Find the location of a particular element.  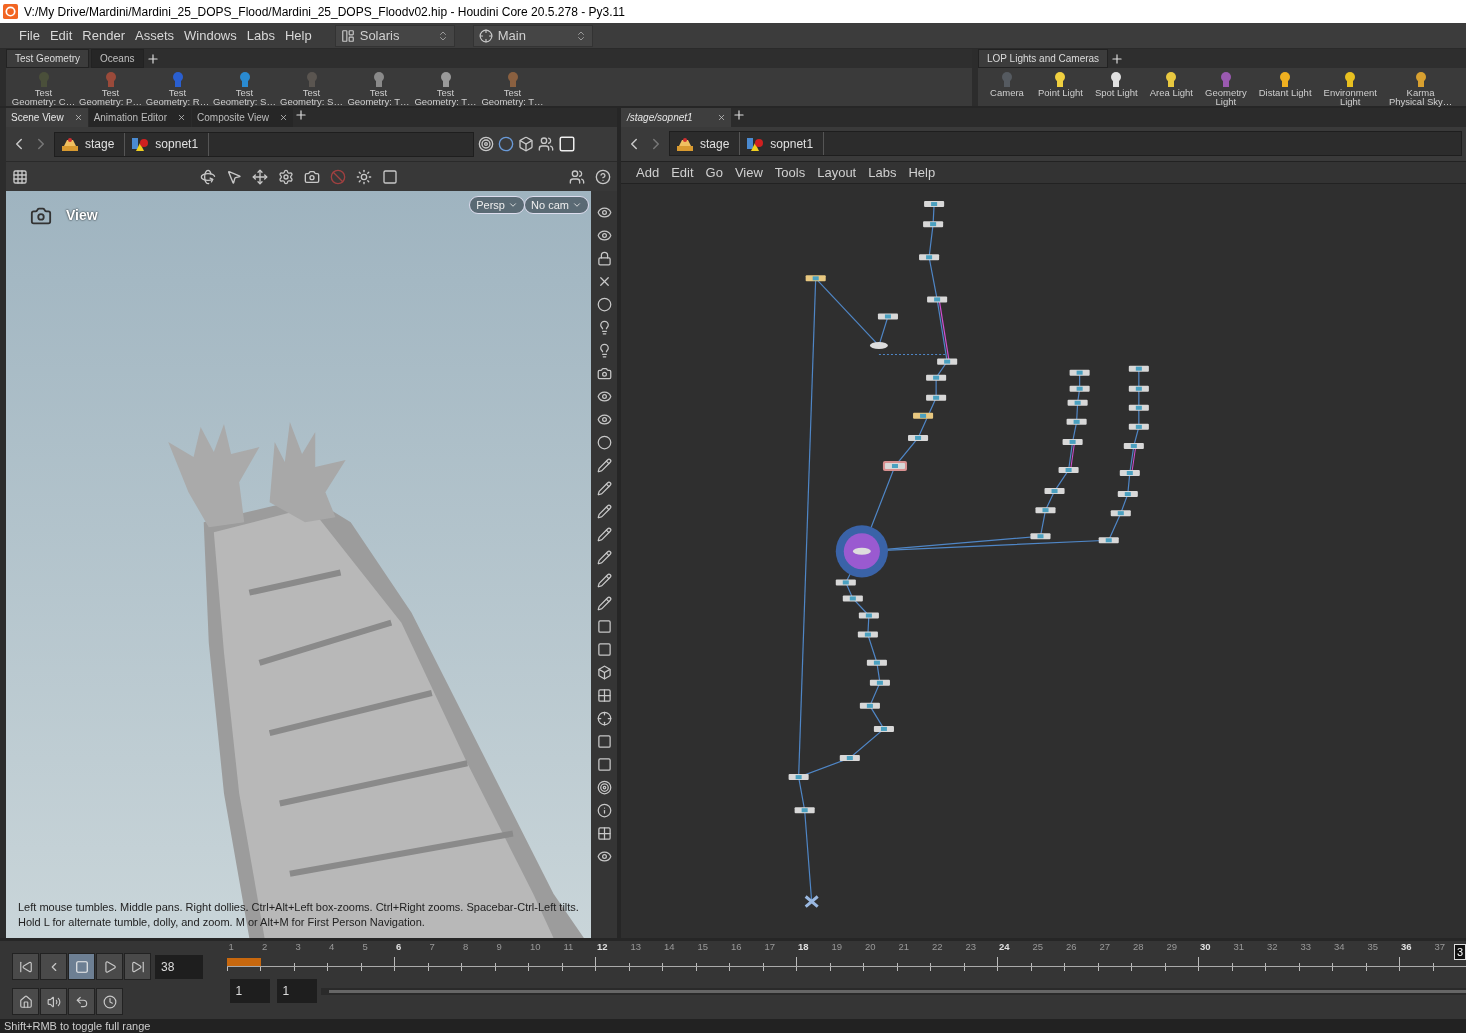

camera-icon is located at coordinates (311, 176).